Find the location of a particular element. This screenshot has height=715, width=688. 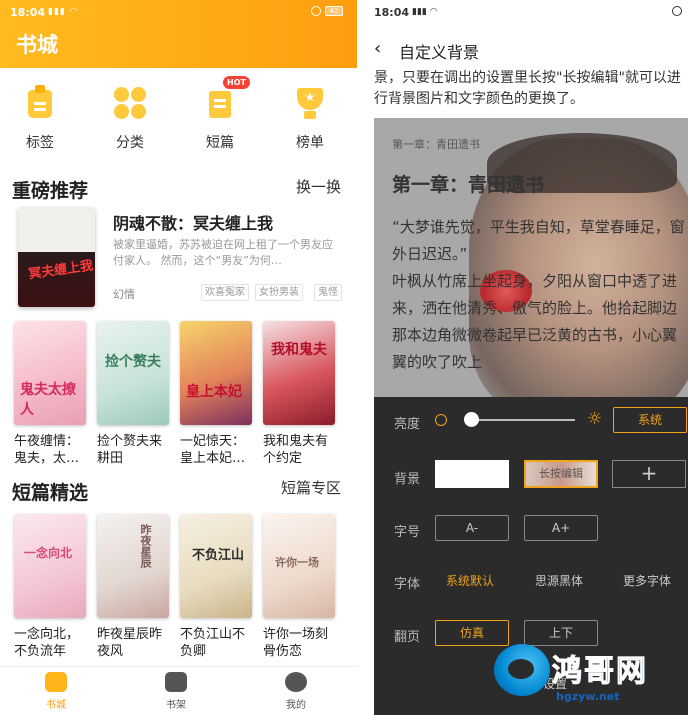

tag-icon is located at coordinates (40, 103).